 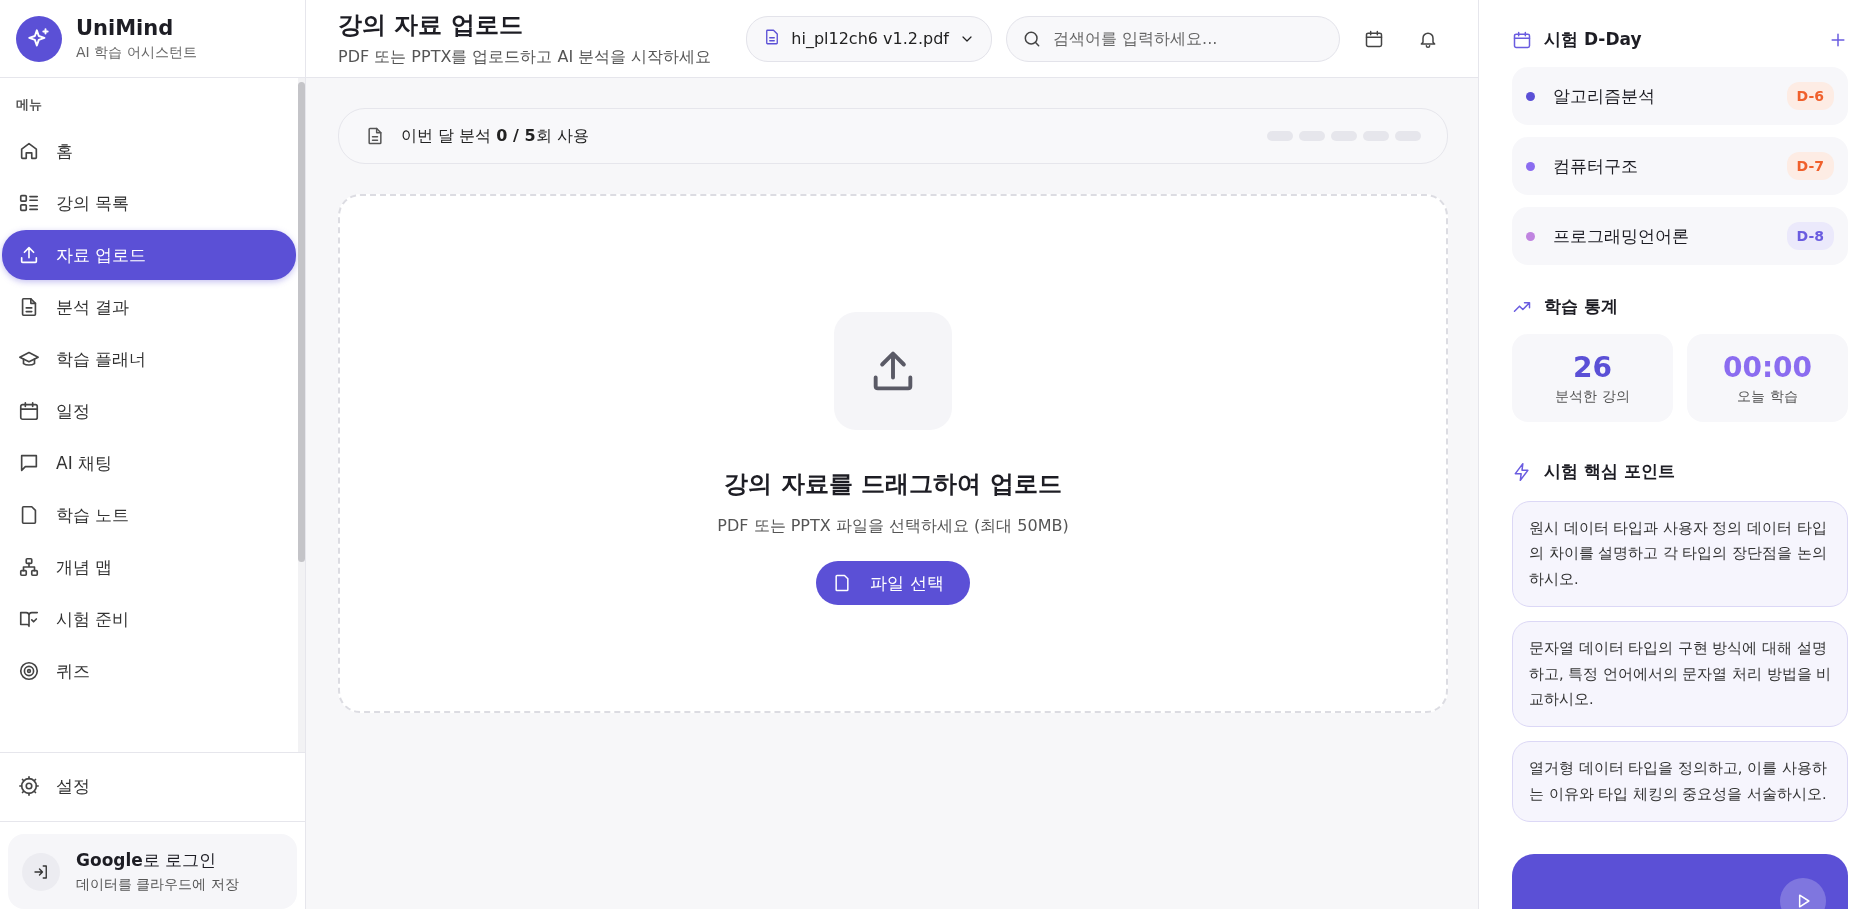 I want to click on app-tagline: AI 학습 어시스턴트, so click(x=136, y=52).